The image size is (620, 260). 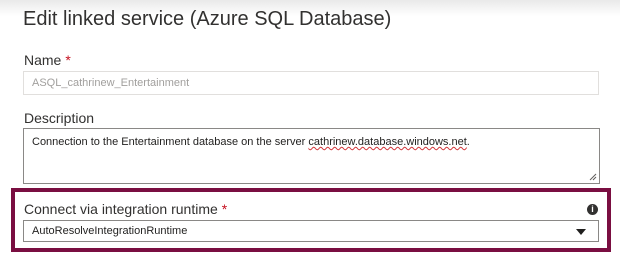 What do you see at coordinates (207, 19) in the screenshot?
I see `dialog-title: Edit linked service (Azure SQL Database)` at bounding box center [207, 19].